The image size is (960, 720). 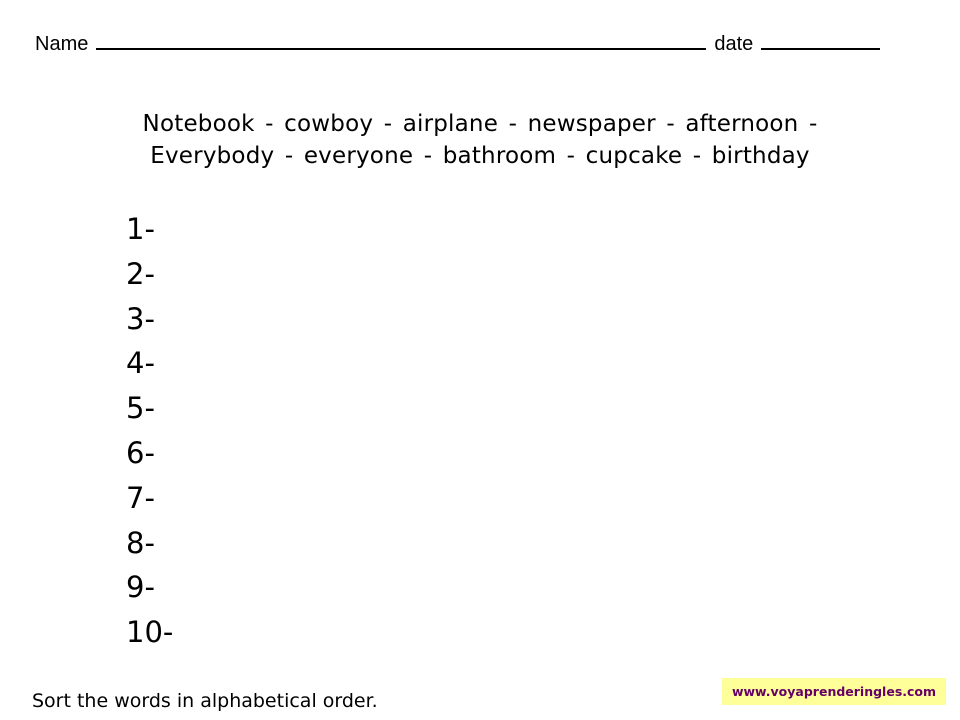 I want to click on name-blank-line, so click(x=401, y=39).